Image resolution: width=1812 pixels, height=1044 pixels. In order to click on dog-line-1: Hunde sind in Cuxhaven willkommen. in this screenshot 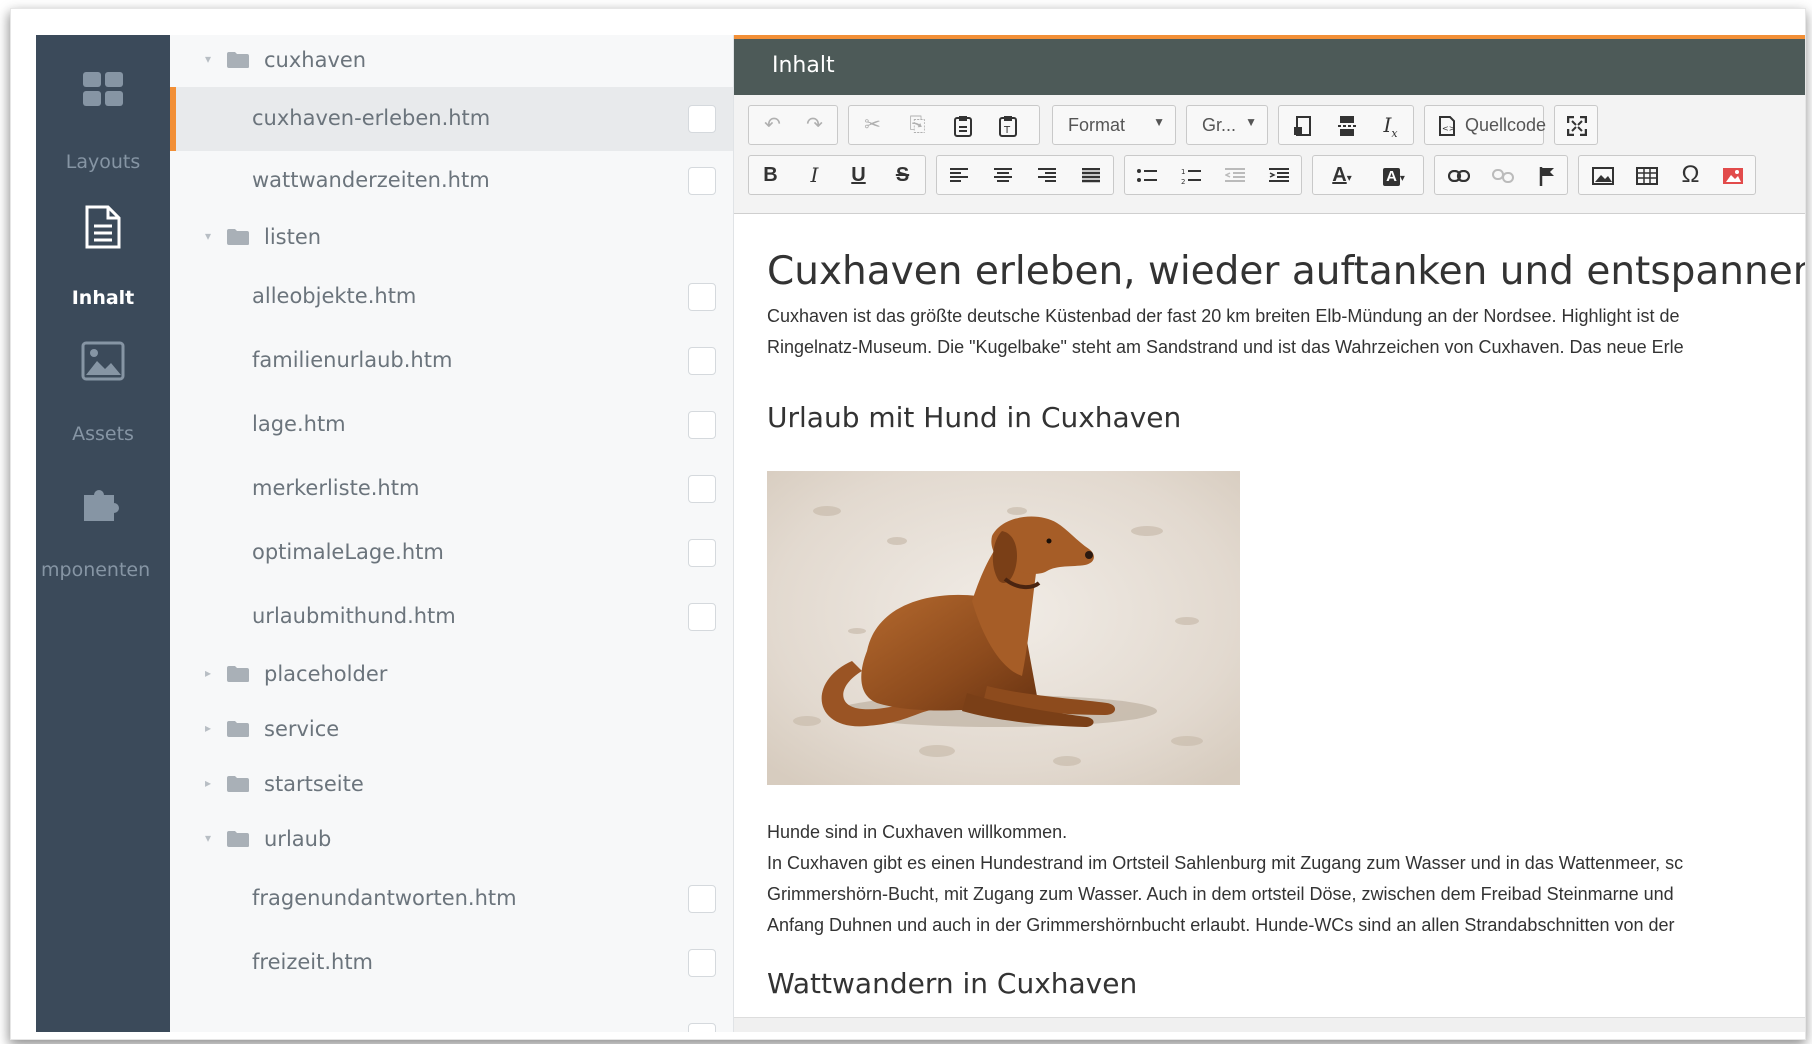, I will do `click(917, 832)`.